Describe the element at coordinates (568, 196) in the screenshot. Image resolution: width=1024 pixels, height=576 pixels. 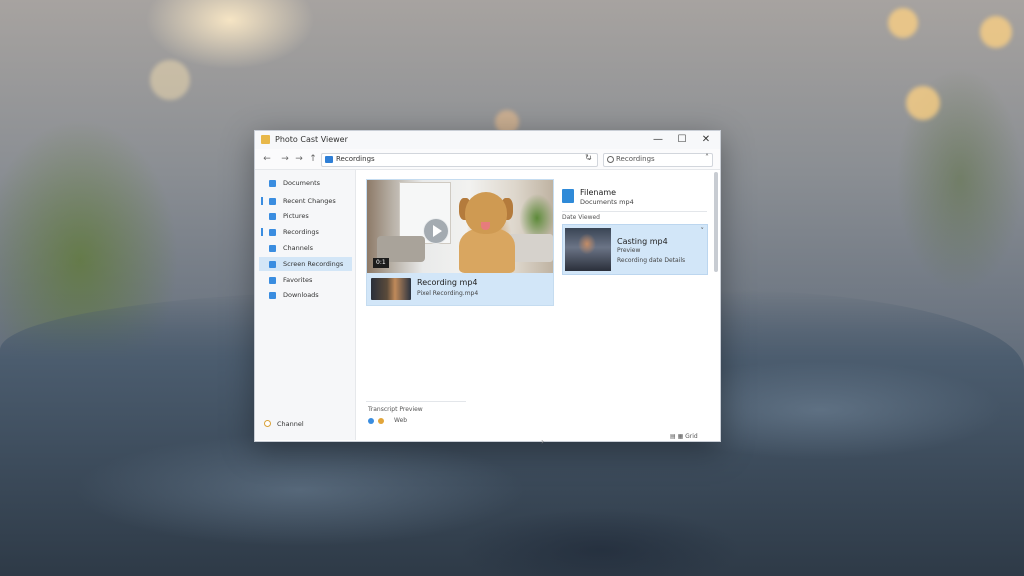
I see `file-icon` at that location.